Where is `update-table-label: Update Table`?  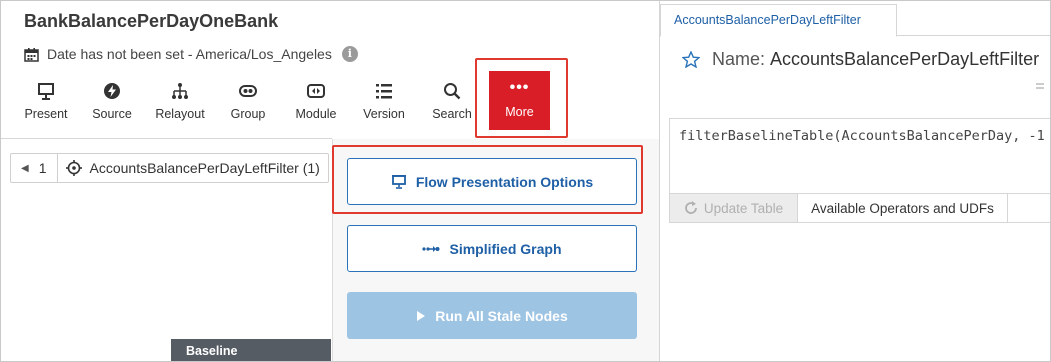
update-table-label: Update Table is located at coordinates (743, 208).